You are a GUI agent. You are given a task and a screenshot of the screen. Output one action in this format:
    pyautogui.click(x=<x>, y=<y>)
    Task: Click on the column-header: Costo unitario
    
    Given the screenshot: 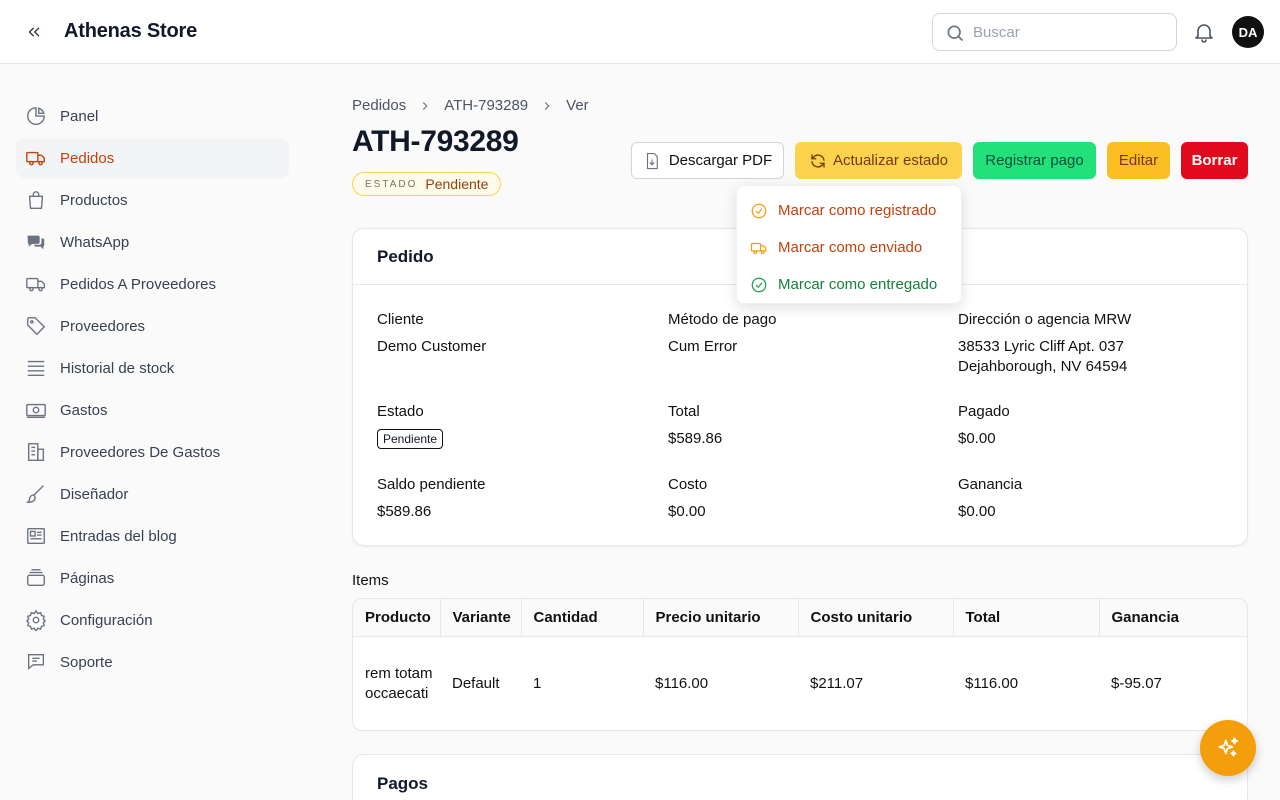 What is the action you would take?
    pyautogui.click(x=876, y=618)
    